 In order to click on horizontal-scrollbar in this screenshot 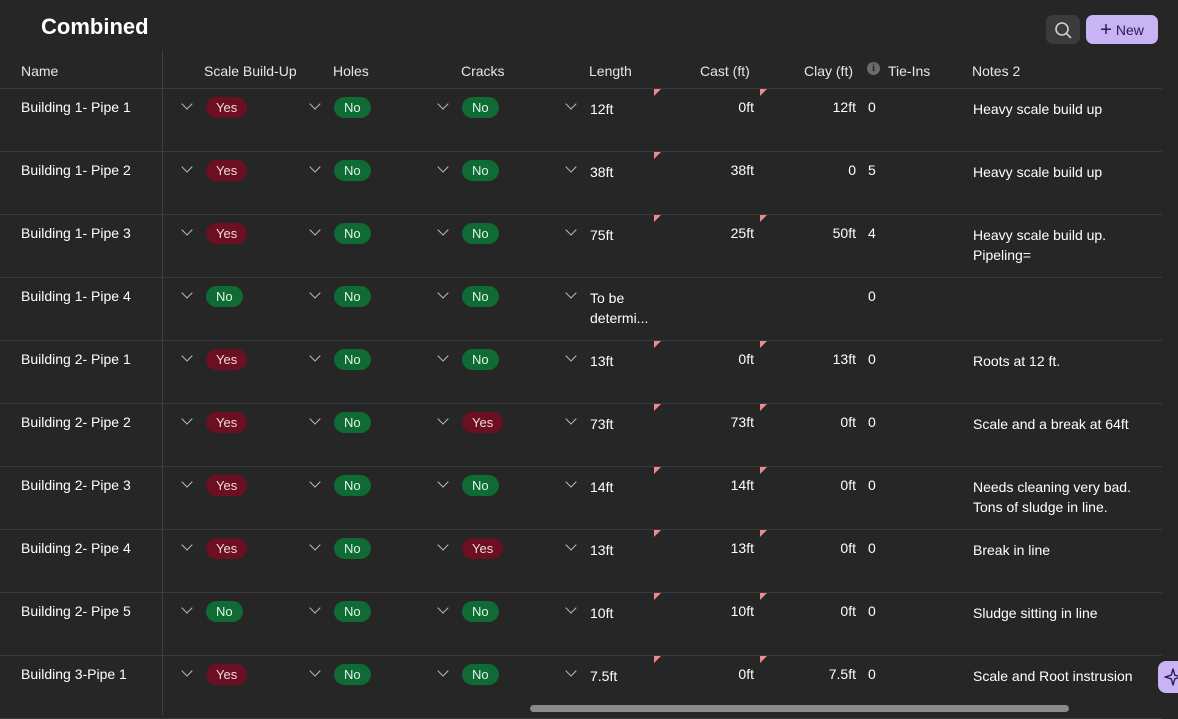, I will do `click(799, 708)`.